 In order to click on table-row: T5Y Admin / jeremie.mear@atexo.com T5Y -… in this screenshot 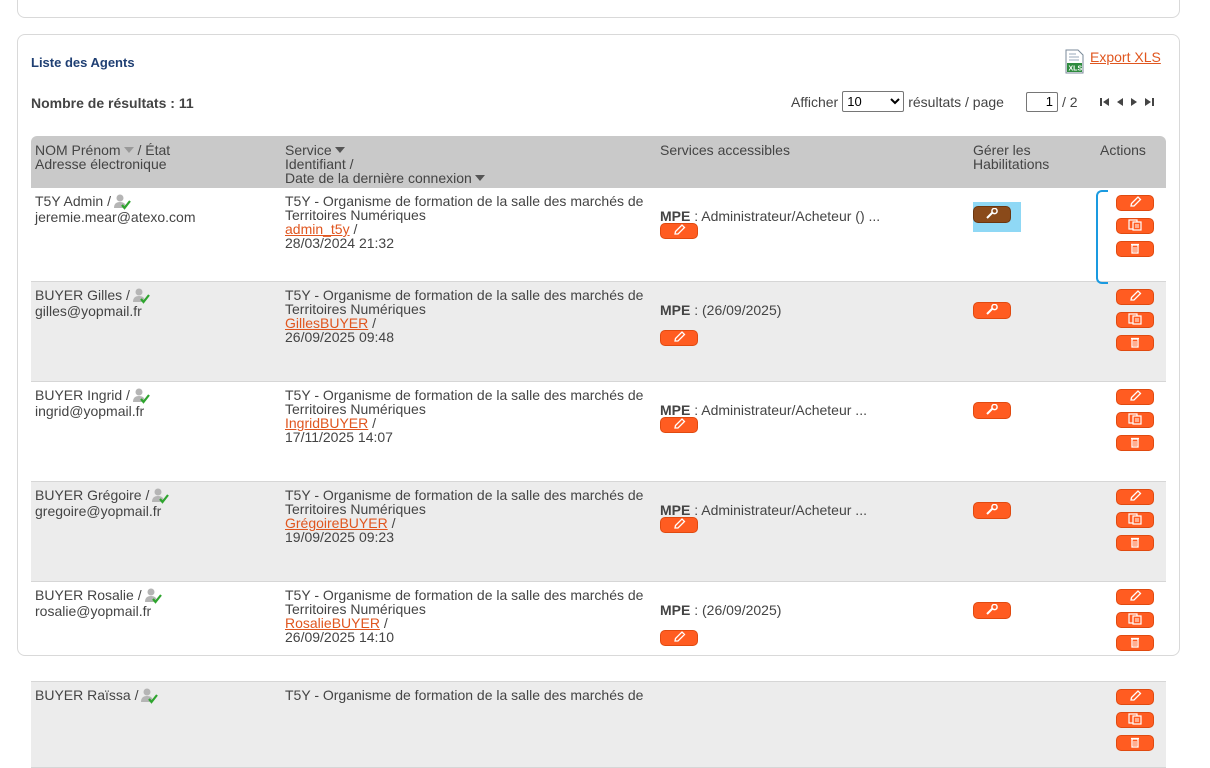, I will do `click(598, 236)`.